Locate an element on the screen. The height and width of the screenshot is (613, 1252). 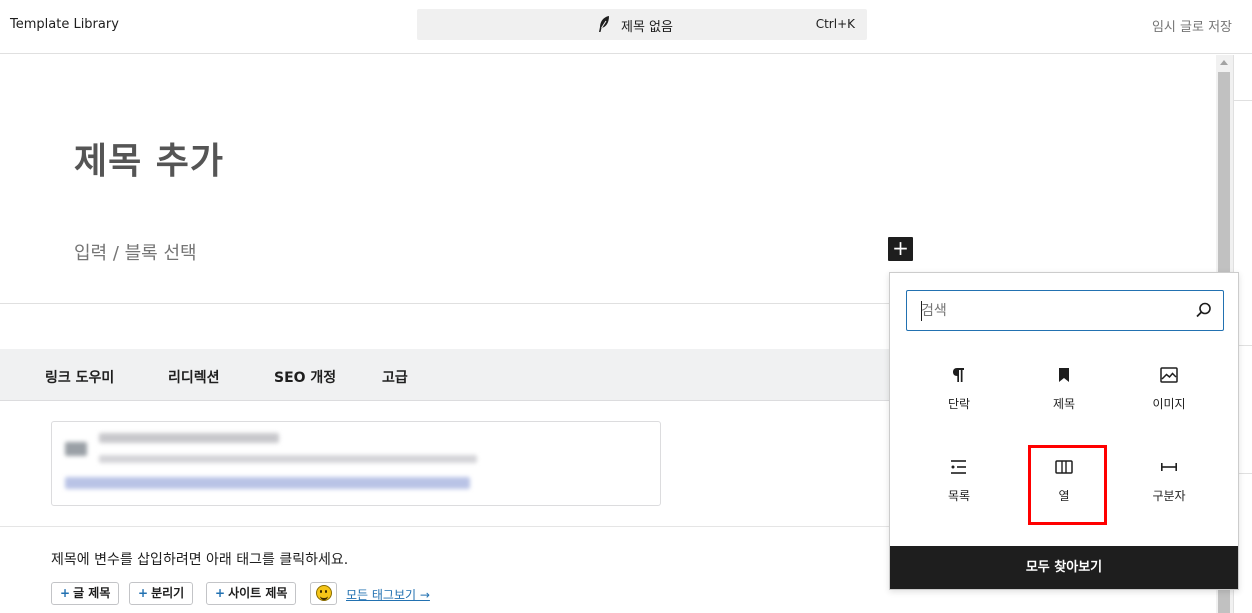
tag-site-title-button: + 사이트 제목 is located at coordinates (251, 593).